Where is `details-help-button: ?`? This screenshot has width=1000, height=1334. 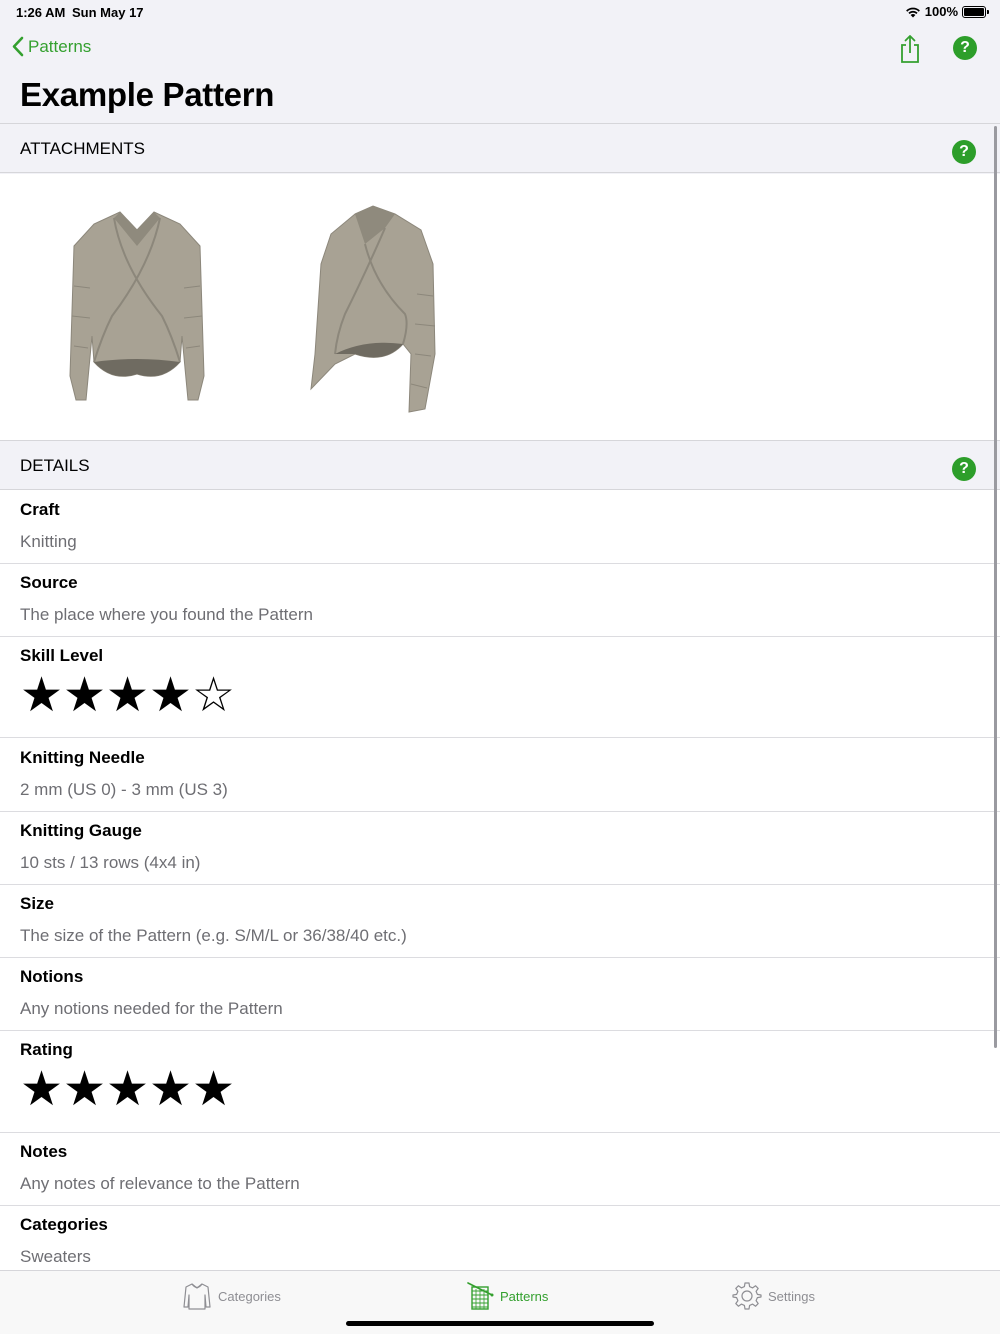
details-help-button: ? is located at coordinates (964, 469).